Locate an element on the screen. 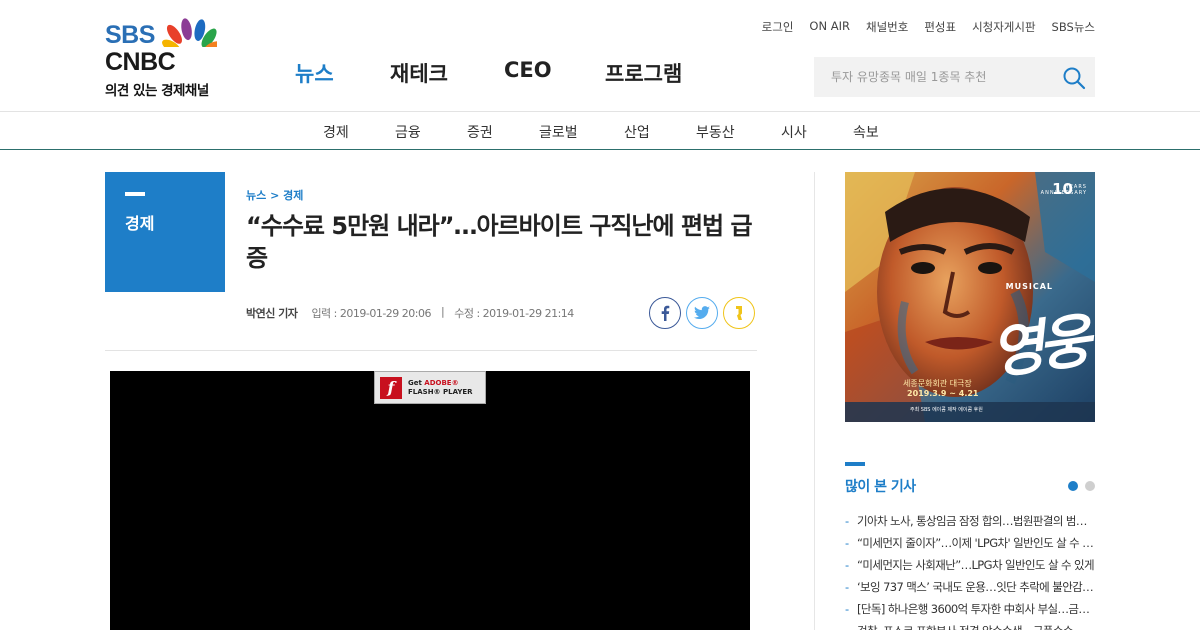 The width and height of the screenshot is (1200, 630). section-label: 경제 is located at coordinates (140, 223).